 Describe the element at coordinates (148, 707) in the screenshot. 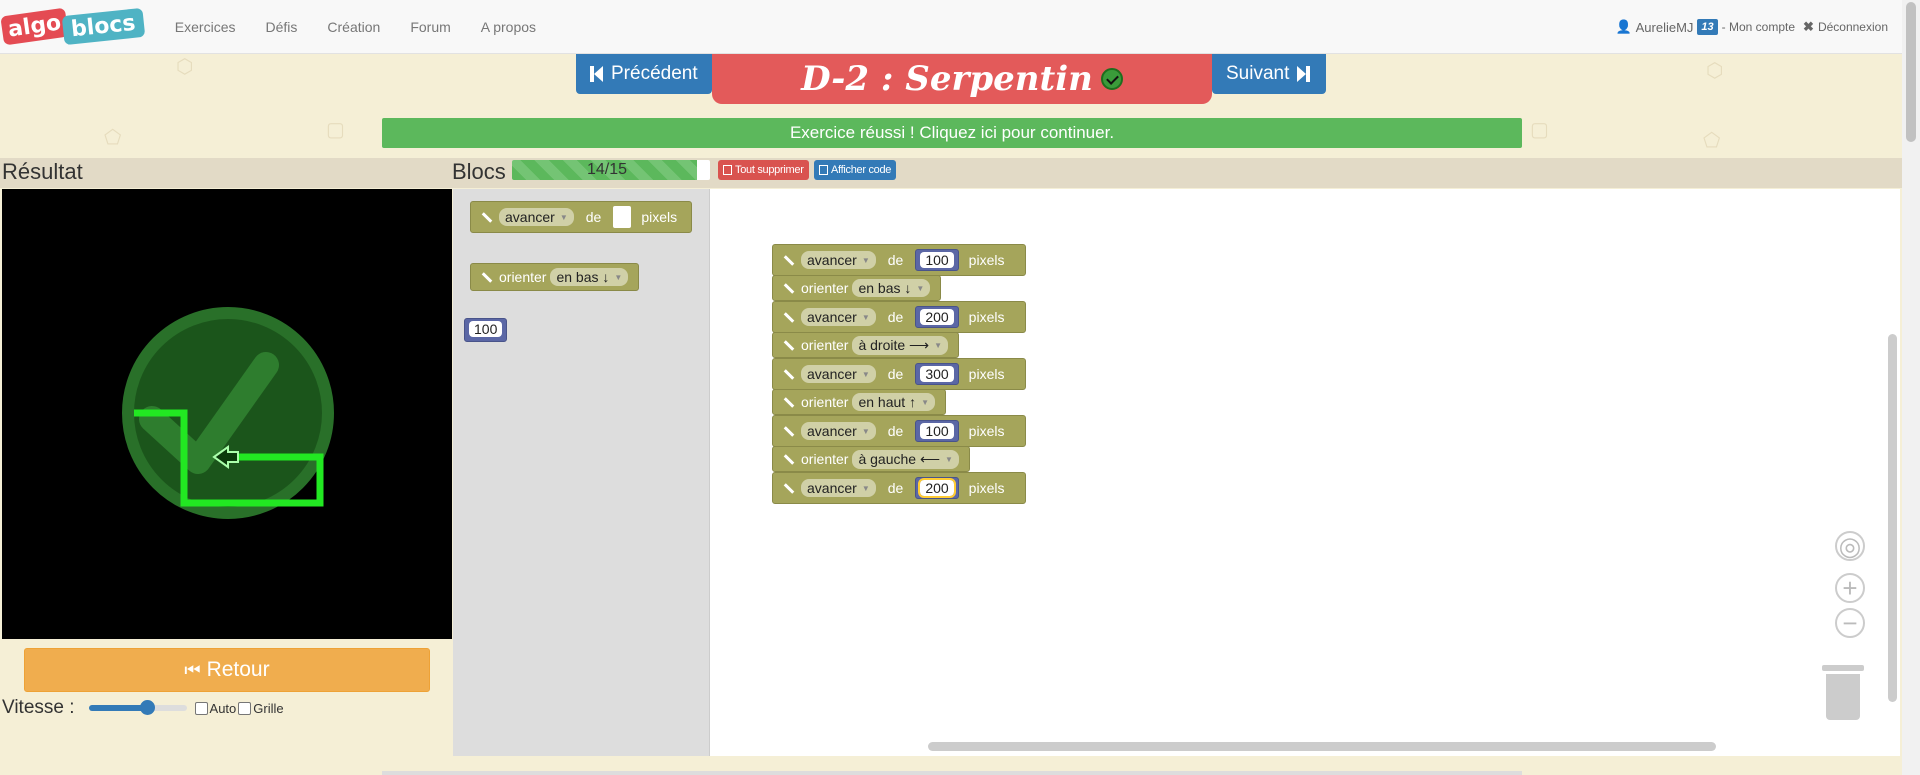

I see `speed-slider-knob` at that location.